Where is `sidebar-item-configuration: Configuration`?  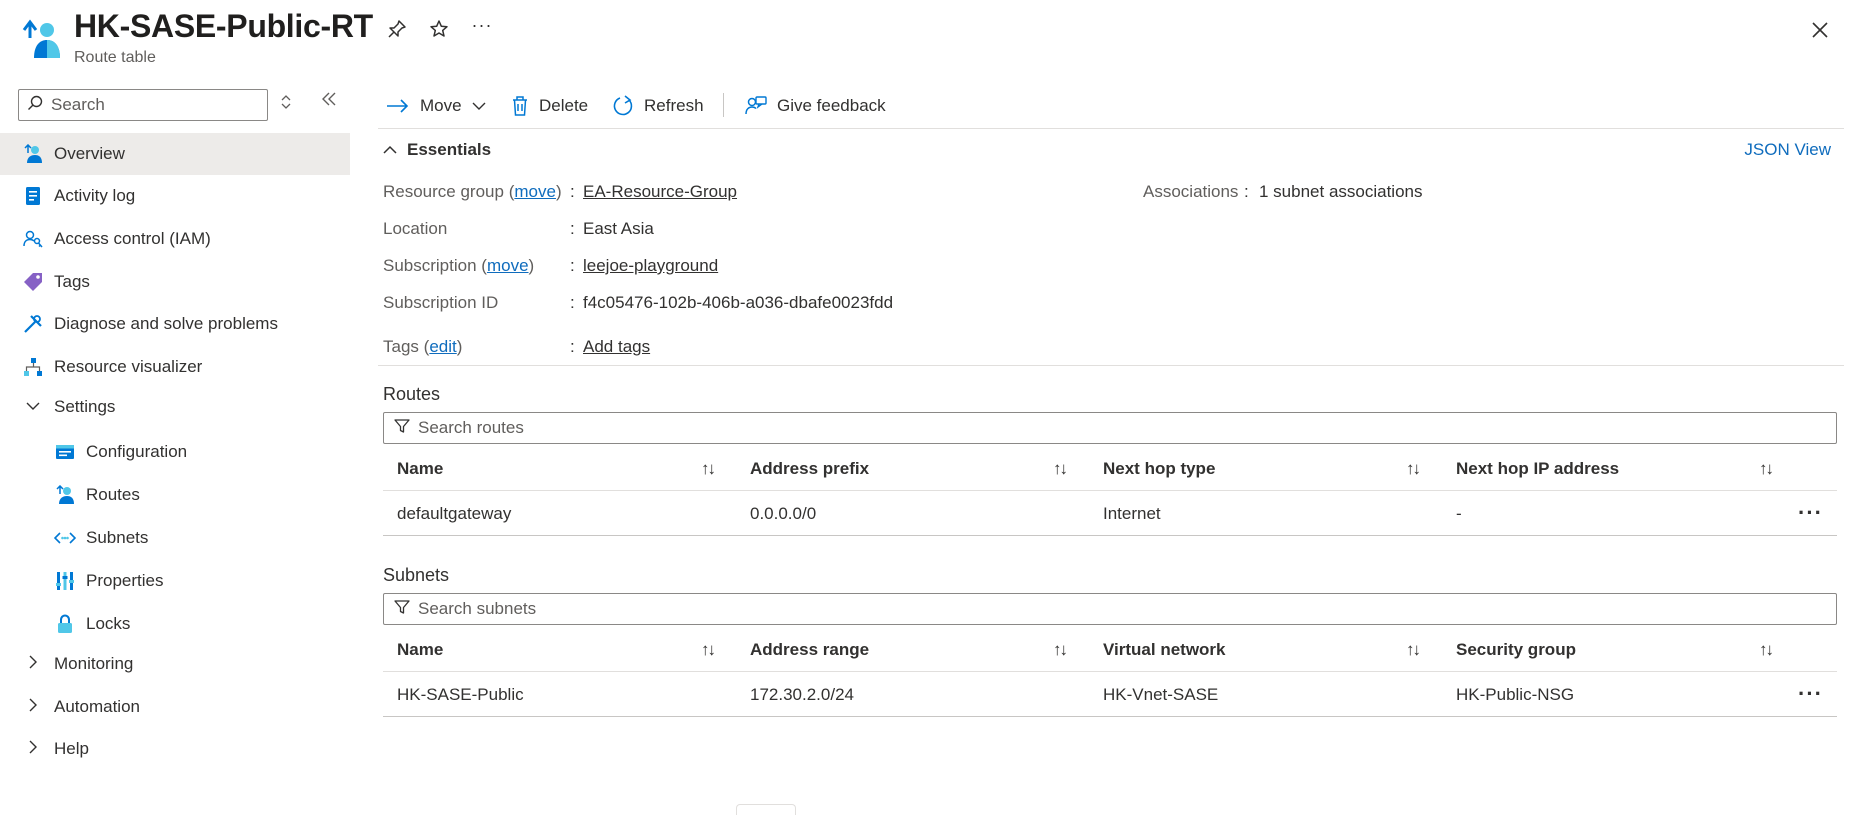
sidebar-item-configuration: Configuration is located at coordinates (175, 452).